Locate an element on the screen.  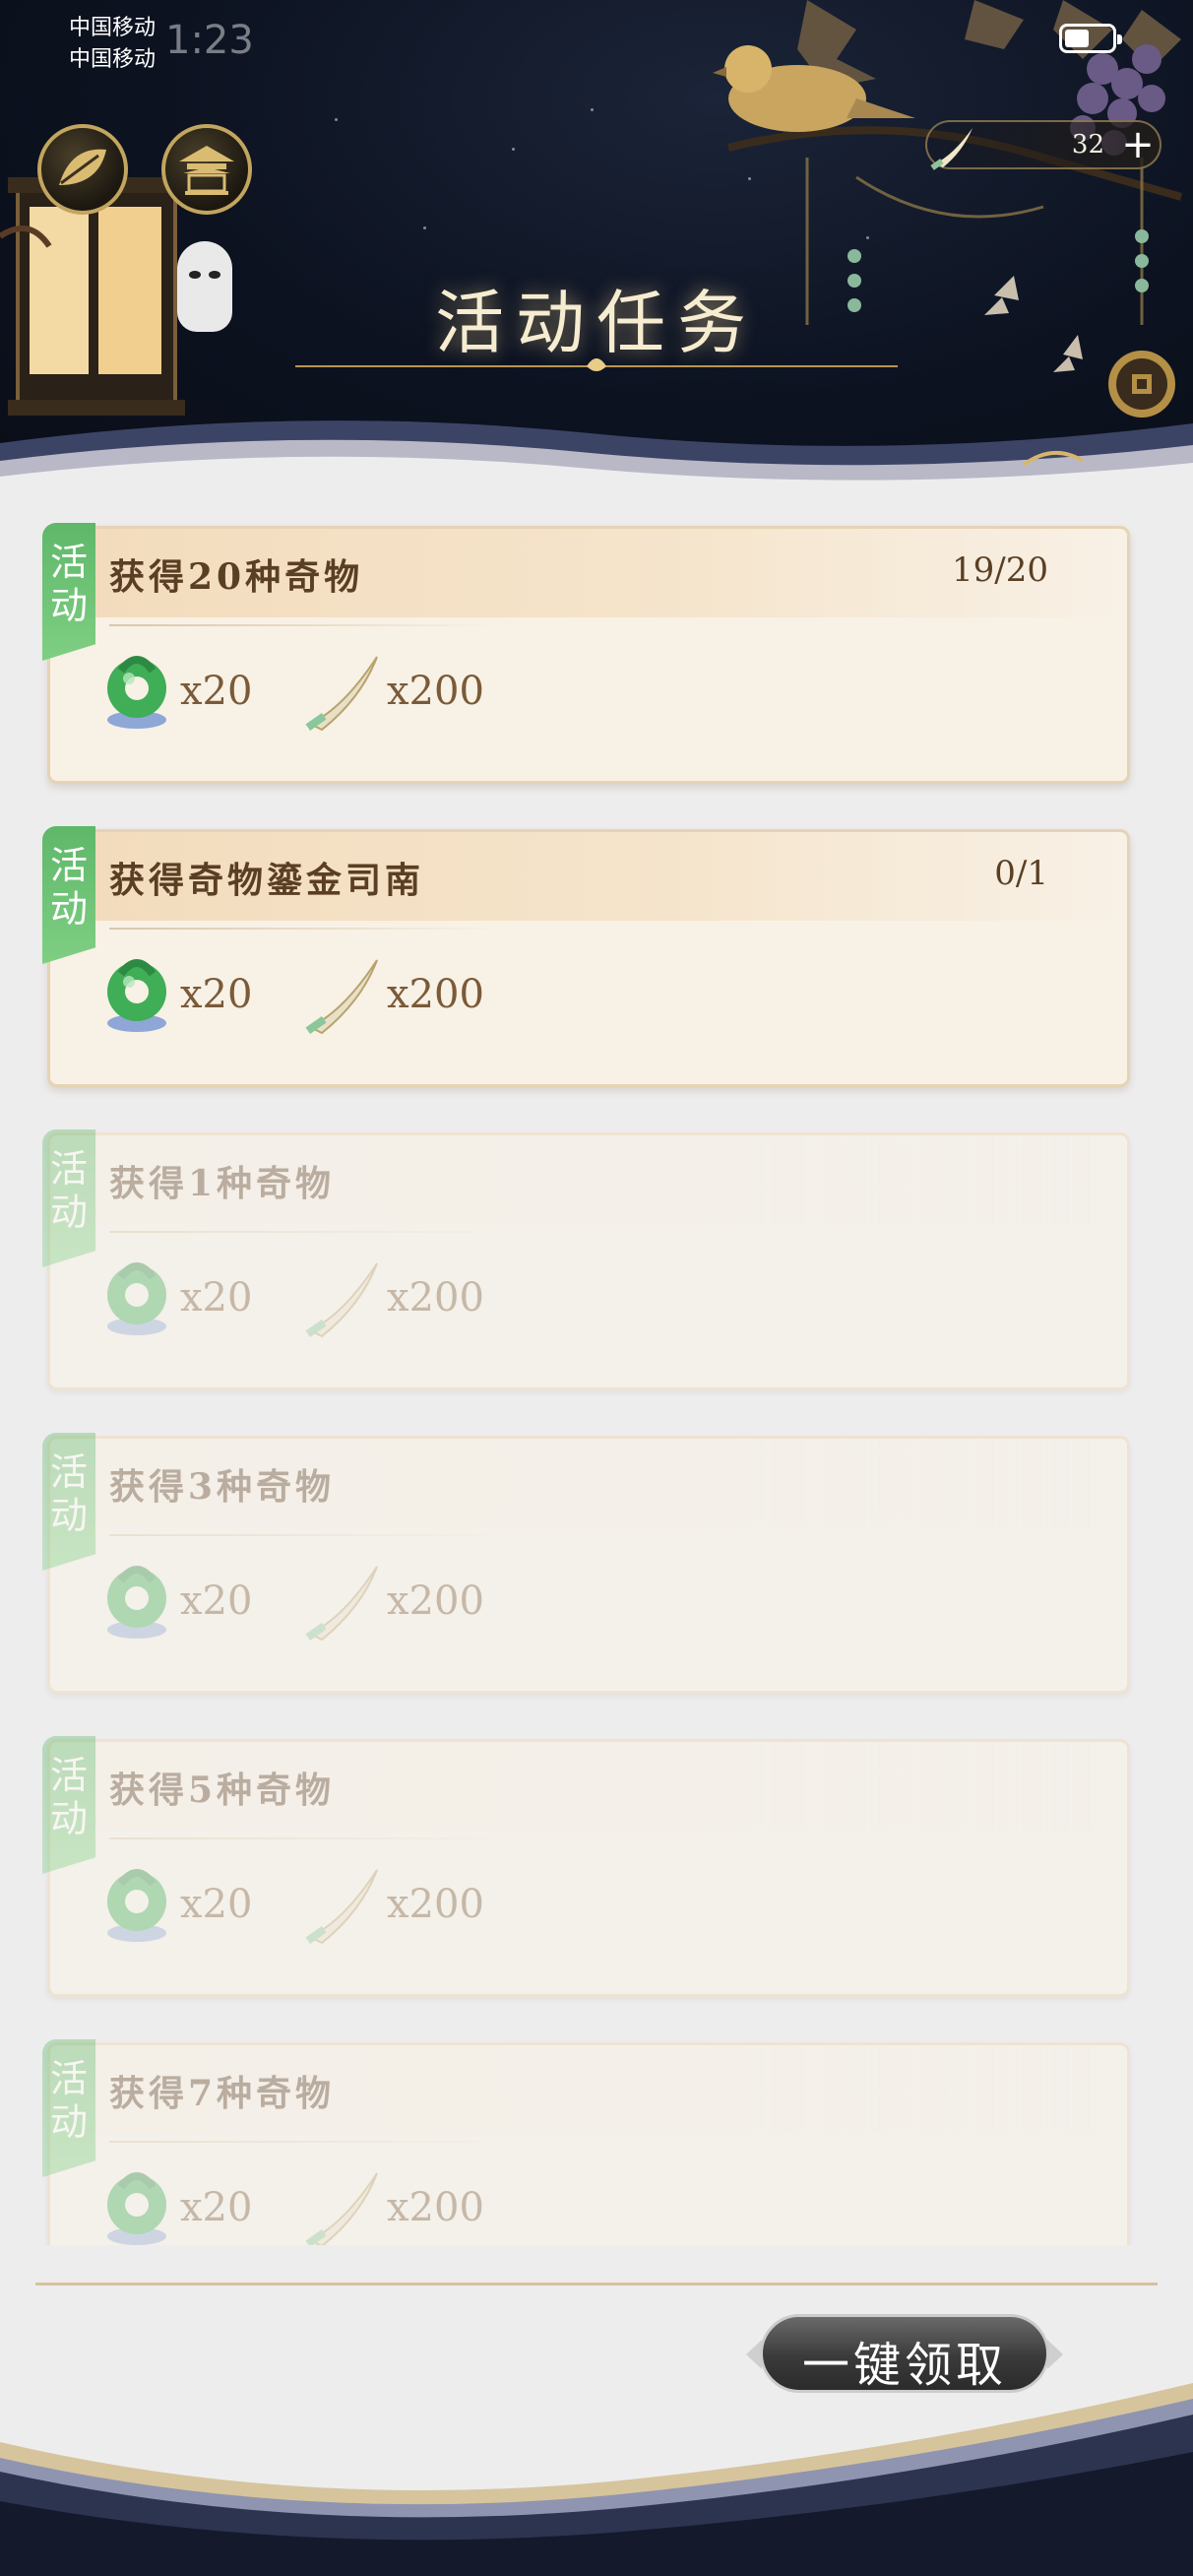
claim-all-button: 一键领取 is located at coordinates (904, 2354).